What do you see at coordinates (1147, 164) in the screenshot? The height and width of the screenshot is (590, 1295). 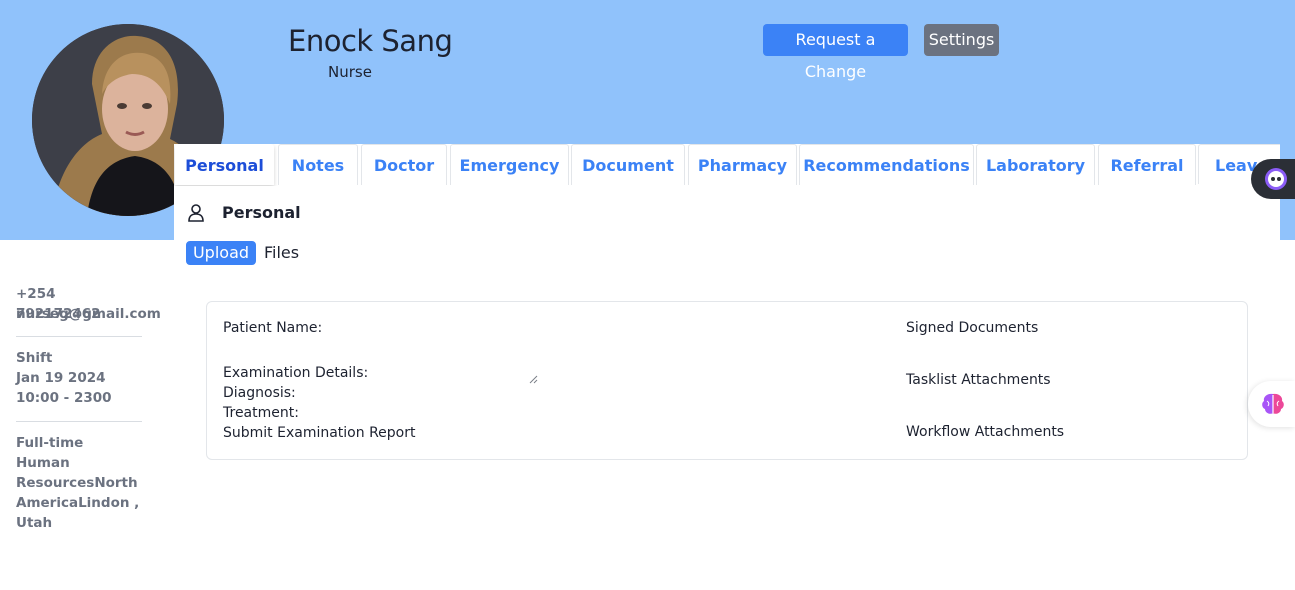 I see `tab-referral: Referral` at bounding box center [1147, 164].